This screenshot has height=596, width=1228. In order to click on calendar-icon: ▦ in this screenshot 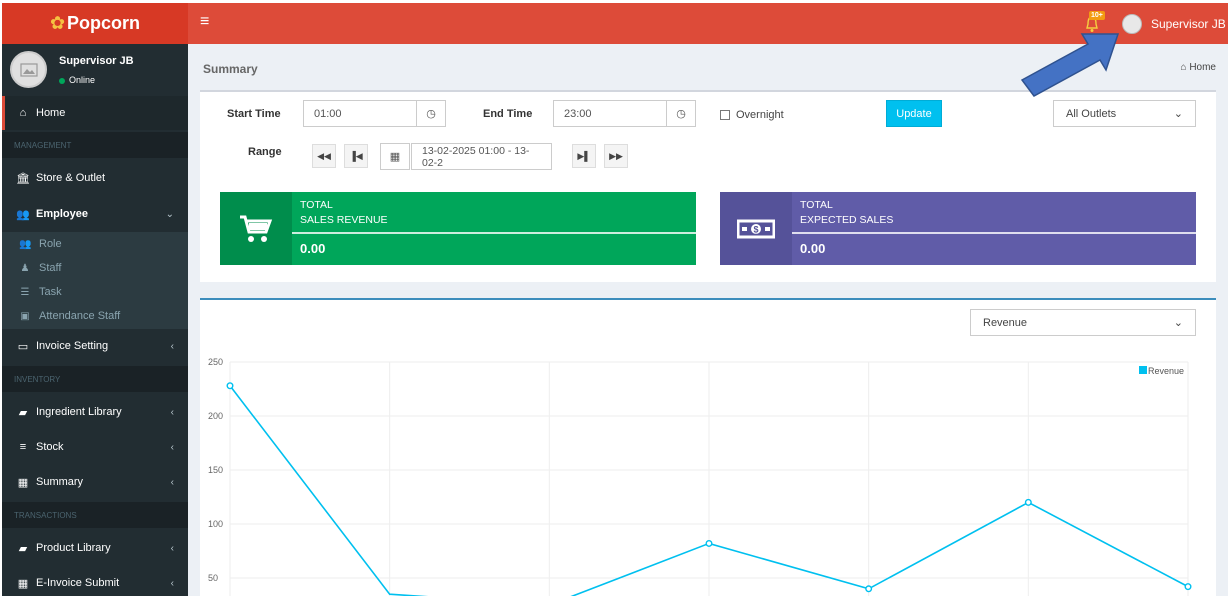, I will do `click(395, 156)`.